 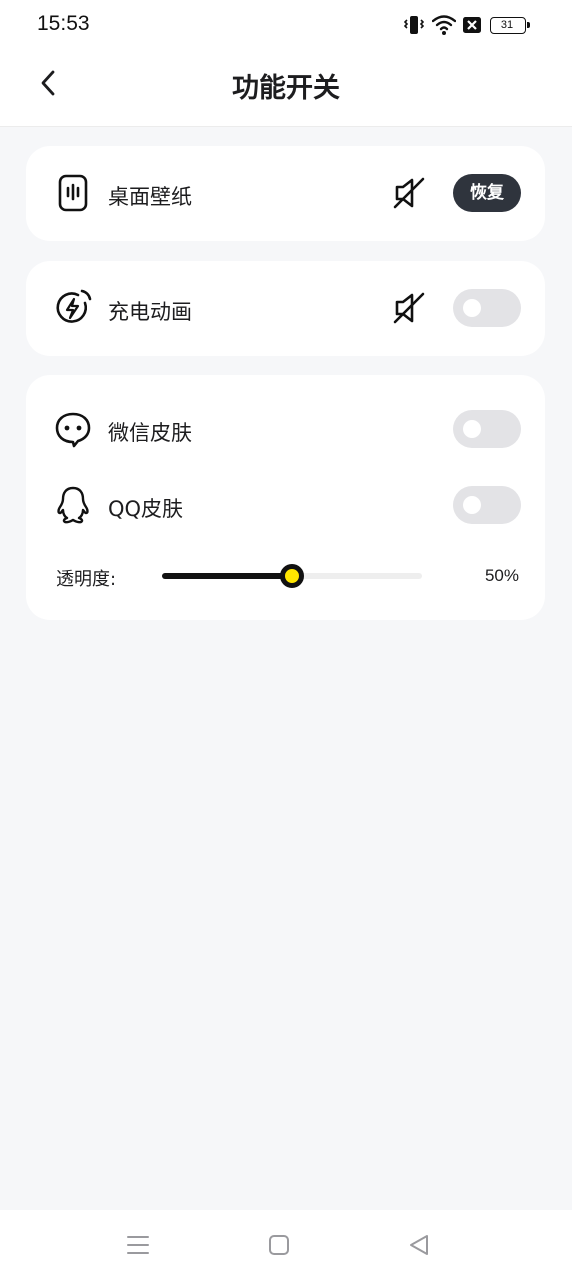 What do you see at coordinates (63, 23) in the screenshot?
I see `status-time: 15:53` at bounding box center [63, 23].